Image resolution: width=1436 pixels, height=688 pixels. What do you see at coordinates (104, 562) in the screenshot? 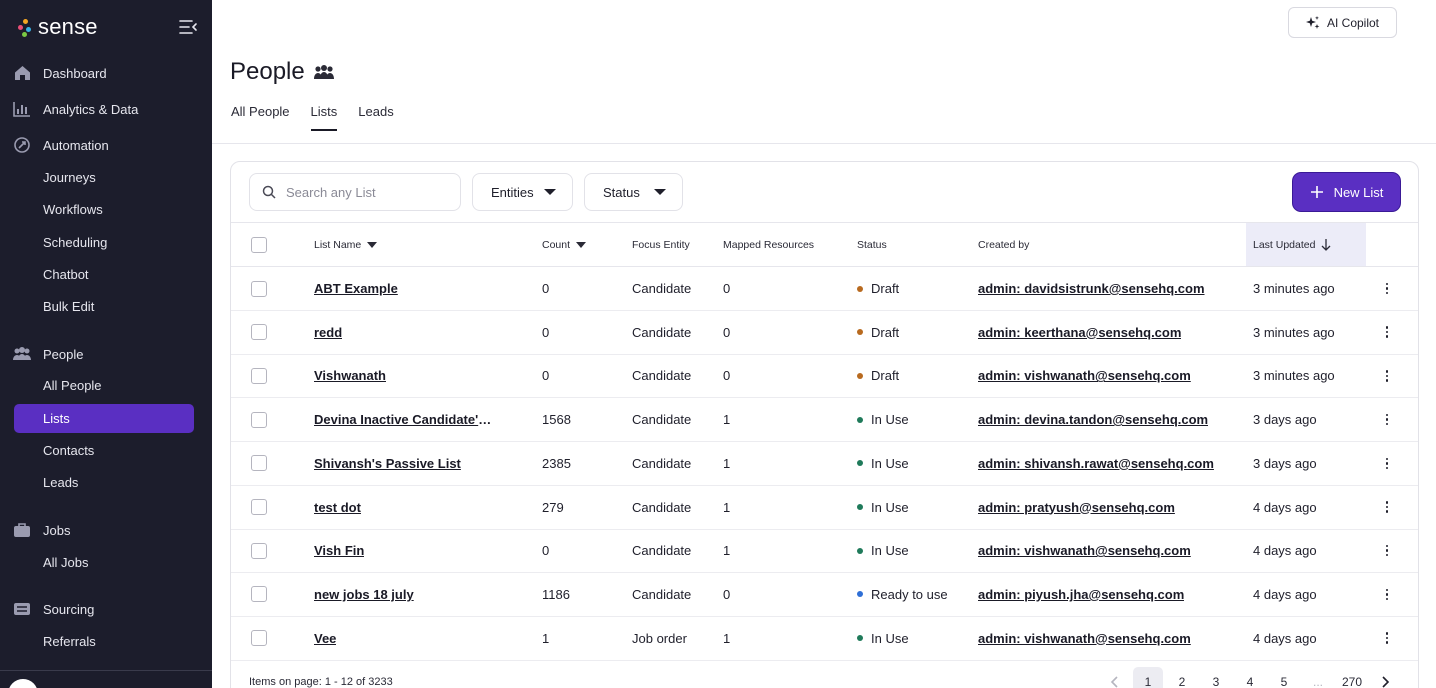
I see `sidebar-item-all-jobs: All Jobs` at bounding box center [104, 562].